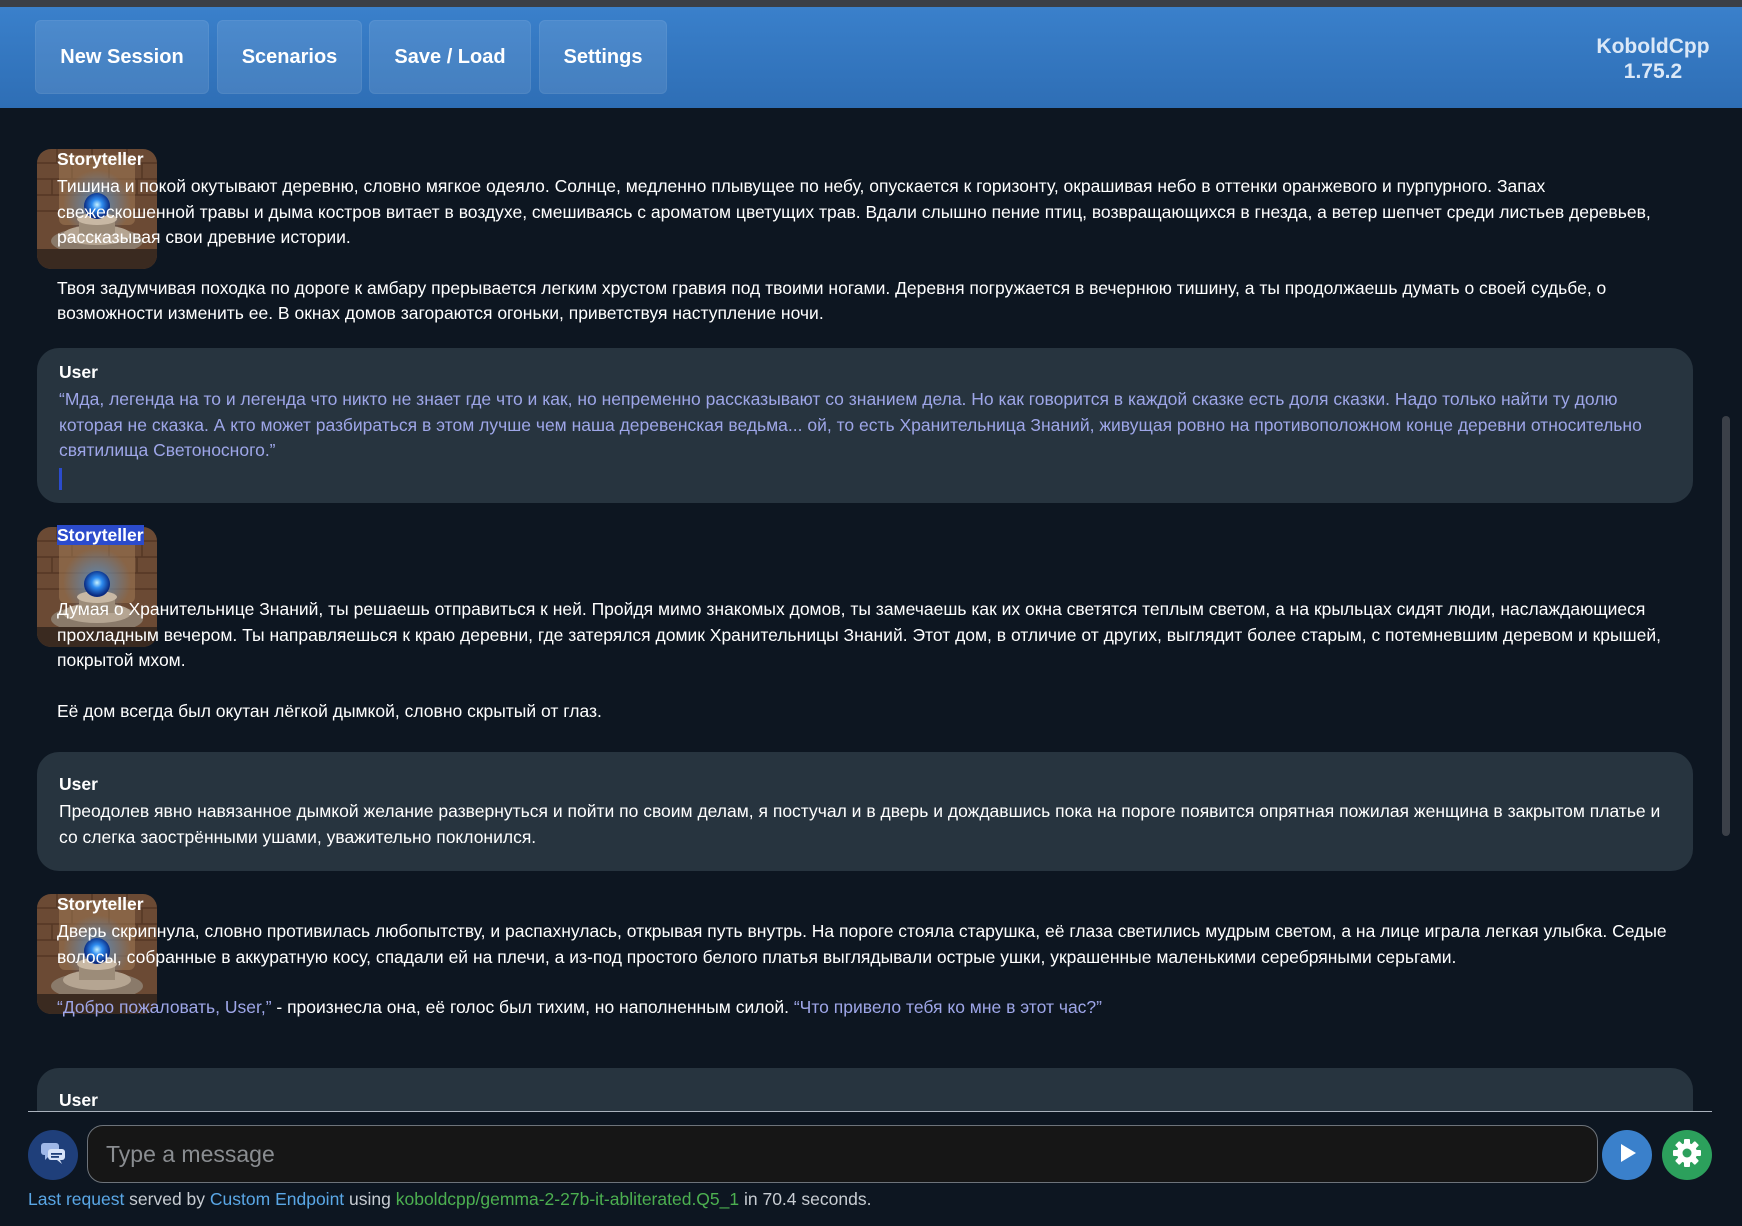 This screenshot has height=1226, width=1742. Describe the element at coordinates (1726, 626) in the screenshot. I see `chat-scrollbar` at that location.